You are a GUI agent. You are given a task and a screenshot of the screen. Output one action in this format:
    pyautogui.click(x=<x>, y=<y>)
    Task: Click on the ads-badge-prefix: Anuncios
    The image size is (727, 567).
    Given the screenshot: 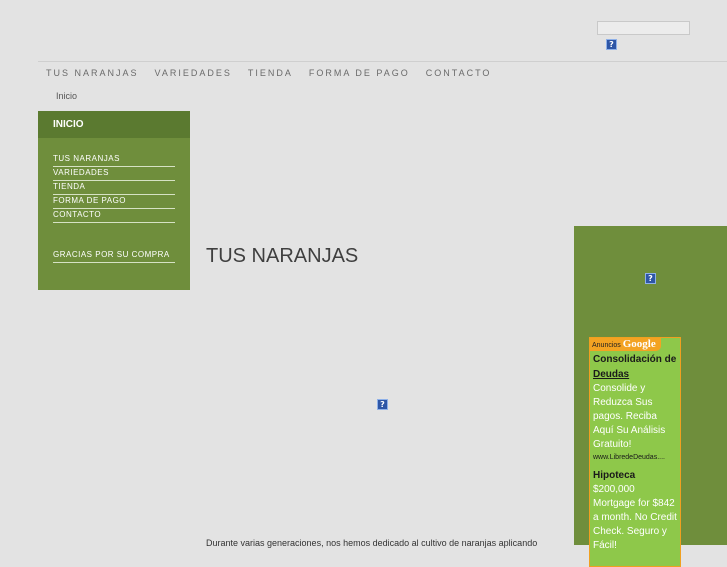 What is the action you would take?
    pyautogui.click(x=606, y=345)
    